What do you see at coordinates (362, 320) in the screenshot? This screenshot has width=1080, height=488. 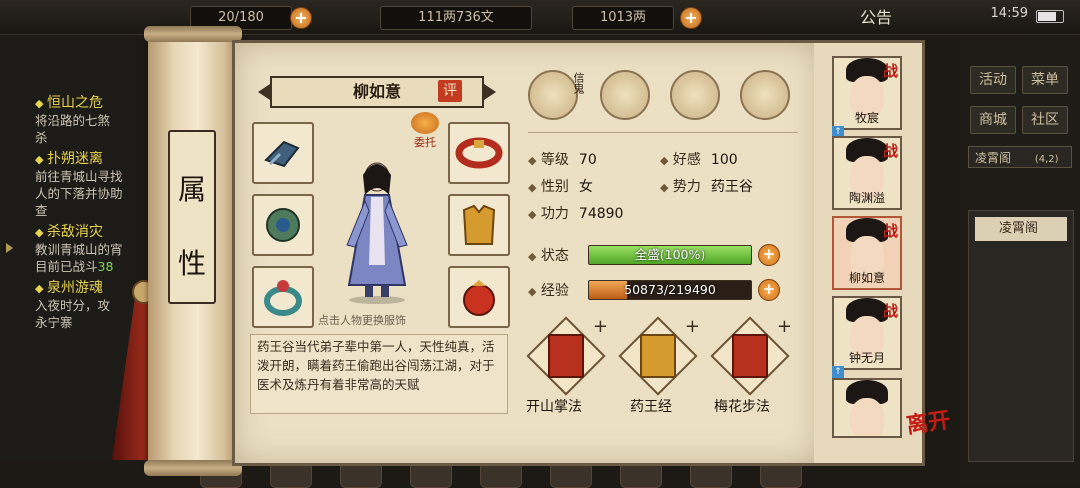 I see `change-outfit-hint: 点击人物更换服饰` at bounding box center [362, 320].